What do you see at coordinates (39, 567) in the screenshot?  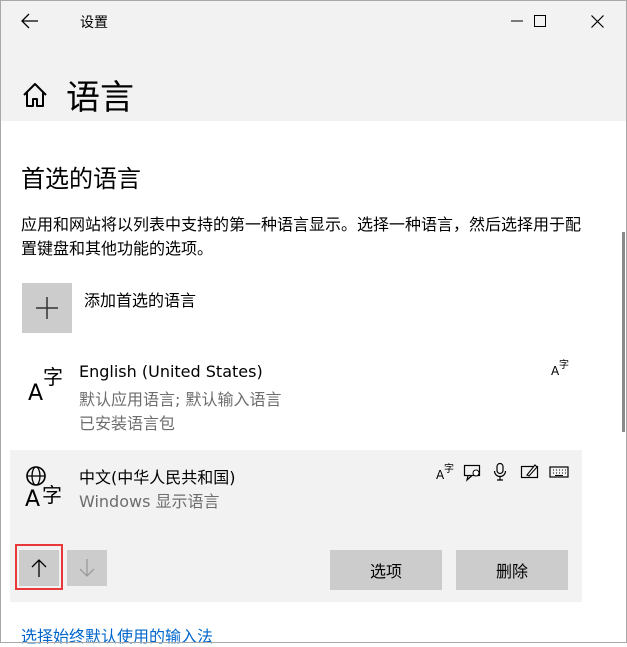 I see `focus-highlight` at bounding box center [39, 567].